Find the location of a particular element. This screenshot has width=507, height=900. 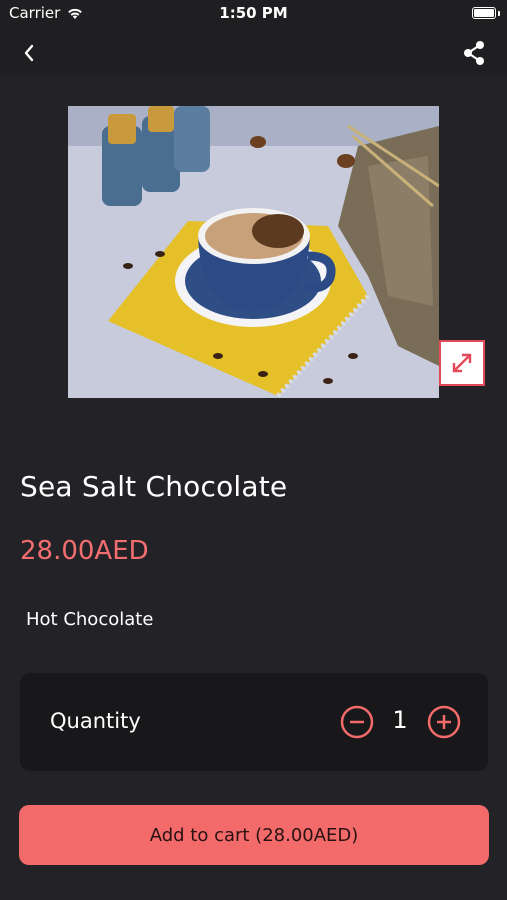

decrease-quantity-button is located at coordinates (357, 722).